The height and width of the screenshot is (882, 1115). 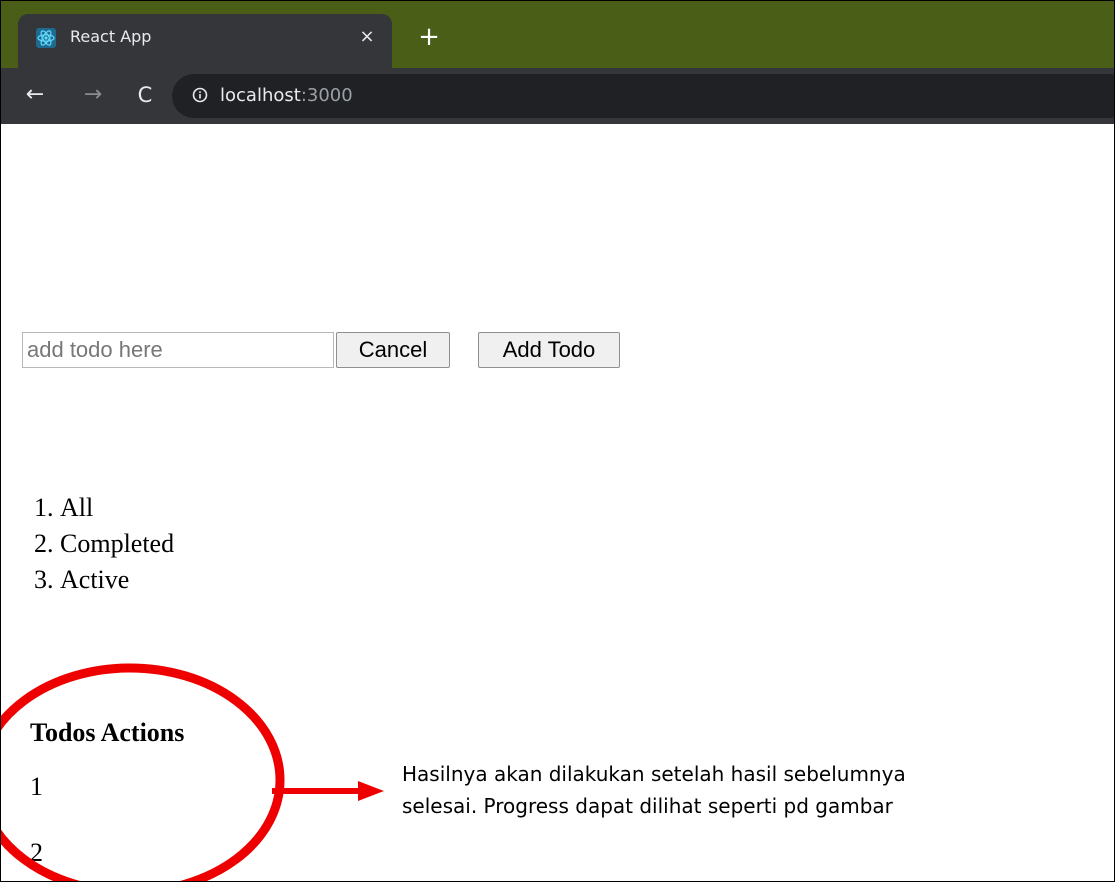 What do you see at coordinates (142, 772) in the screenshot?
I see `highlight-ellipse` at bounding box center [142, 772].